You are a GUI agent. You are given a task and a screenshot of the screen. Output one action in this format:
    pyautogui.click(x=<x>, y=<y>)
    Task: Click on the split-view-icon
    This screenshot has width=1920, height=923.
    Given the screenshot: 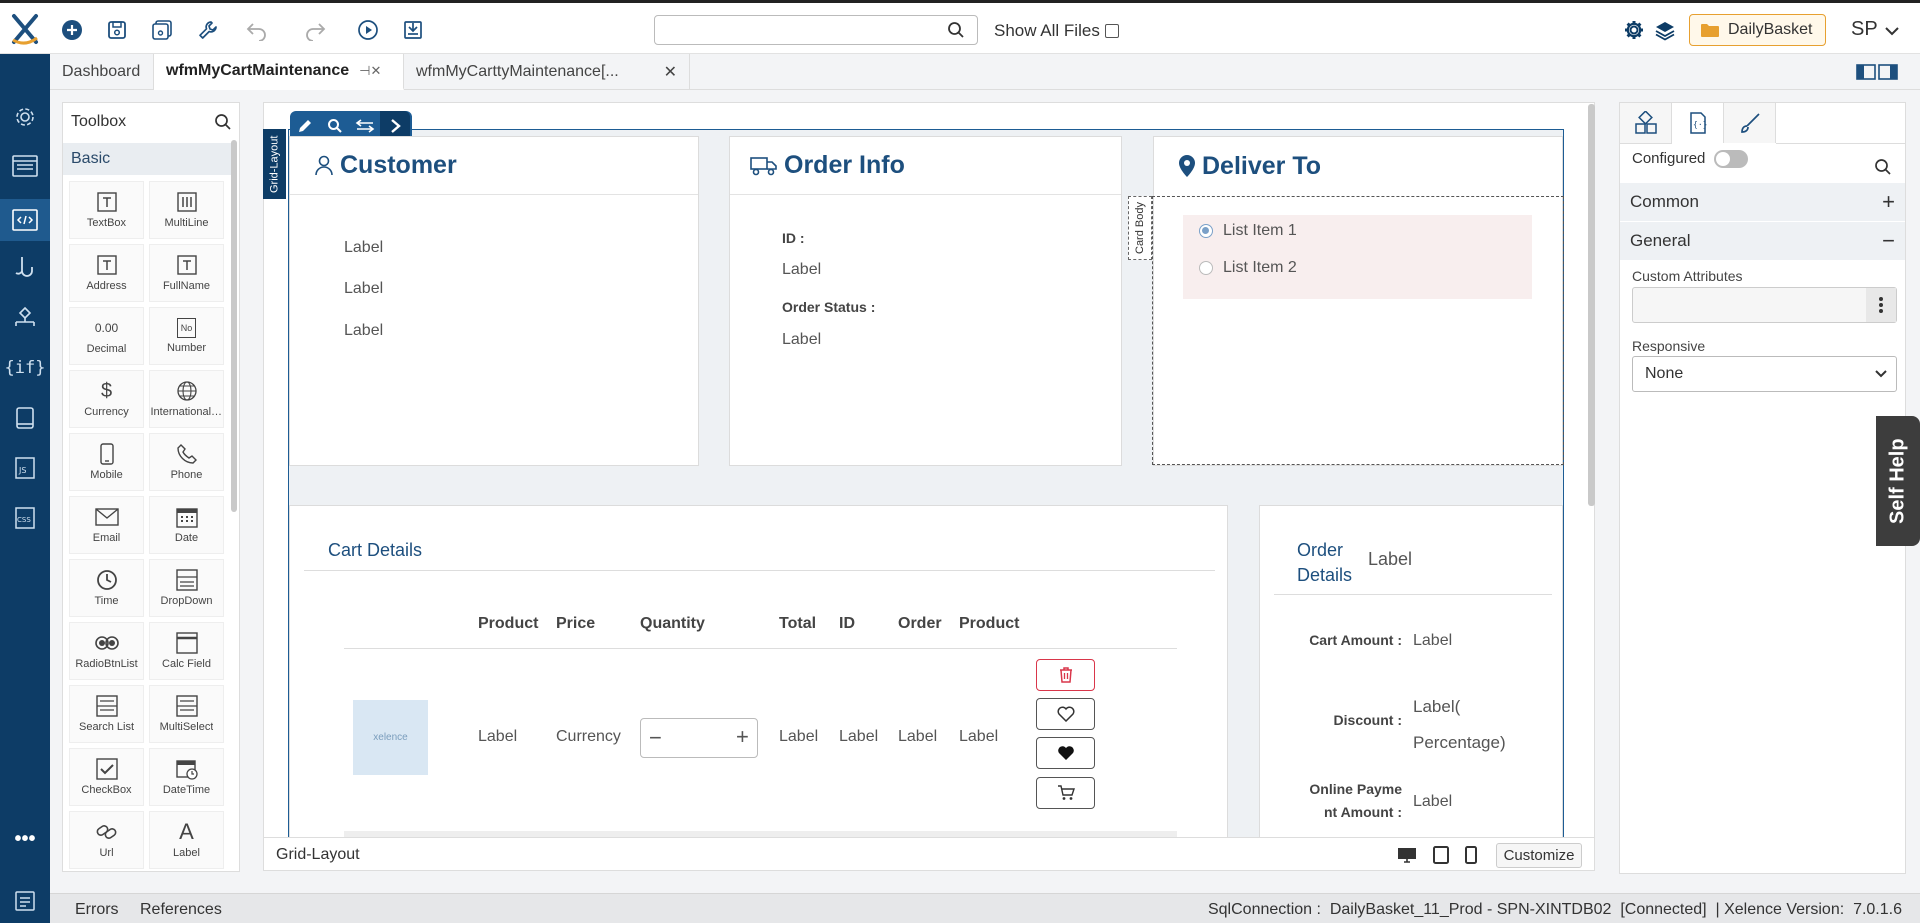 What is the action you would take?
    pyautogui.click(x=1877, y=72)
    